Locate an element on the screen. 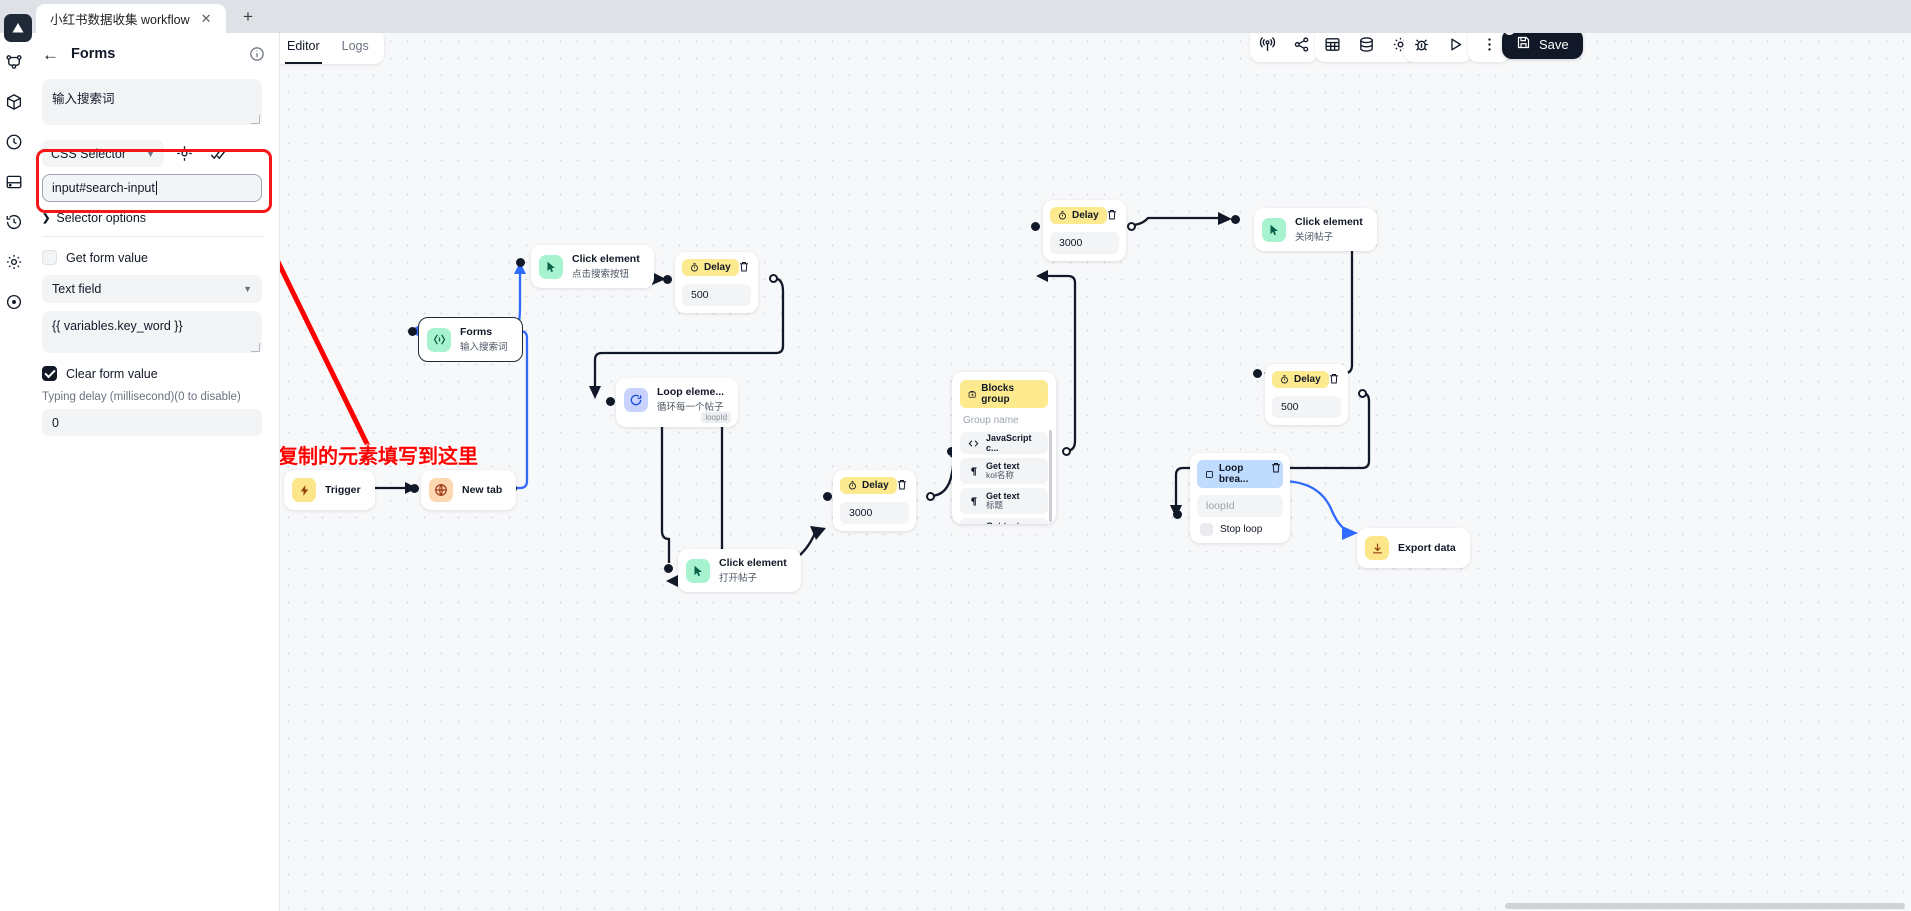  node-new-tab: New tab is located at coordinates (469, 490).